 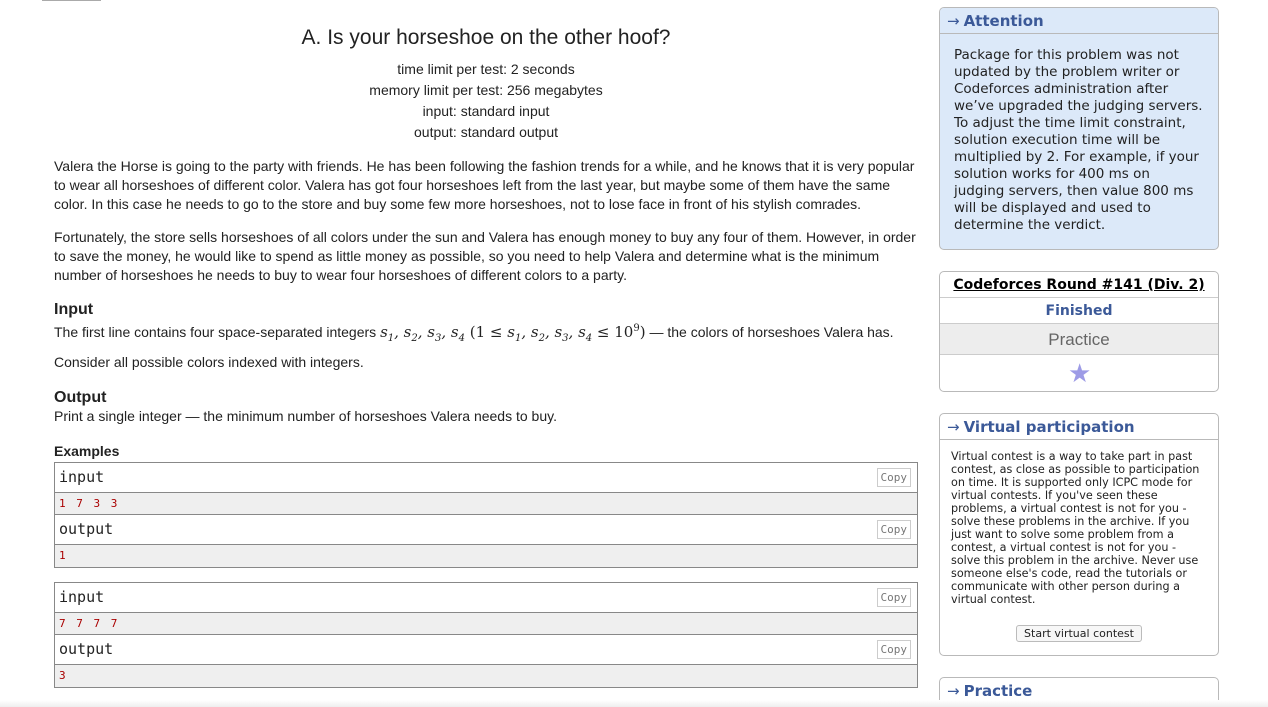 I want to click on example-input-value: 1 7 3 3, so click(x=486, y=504).